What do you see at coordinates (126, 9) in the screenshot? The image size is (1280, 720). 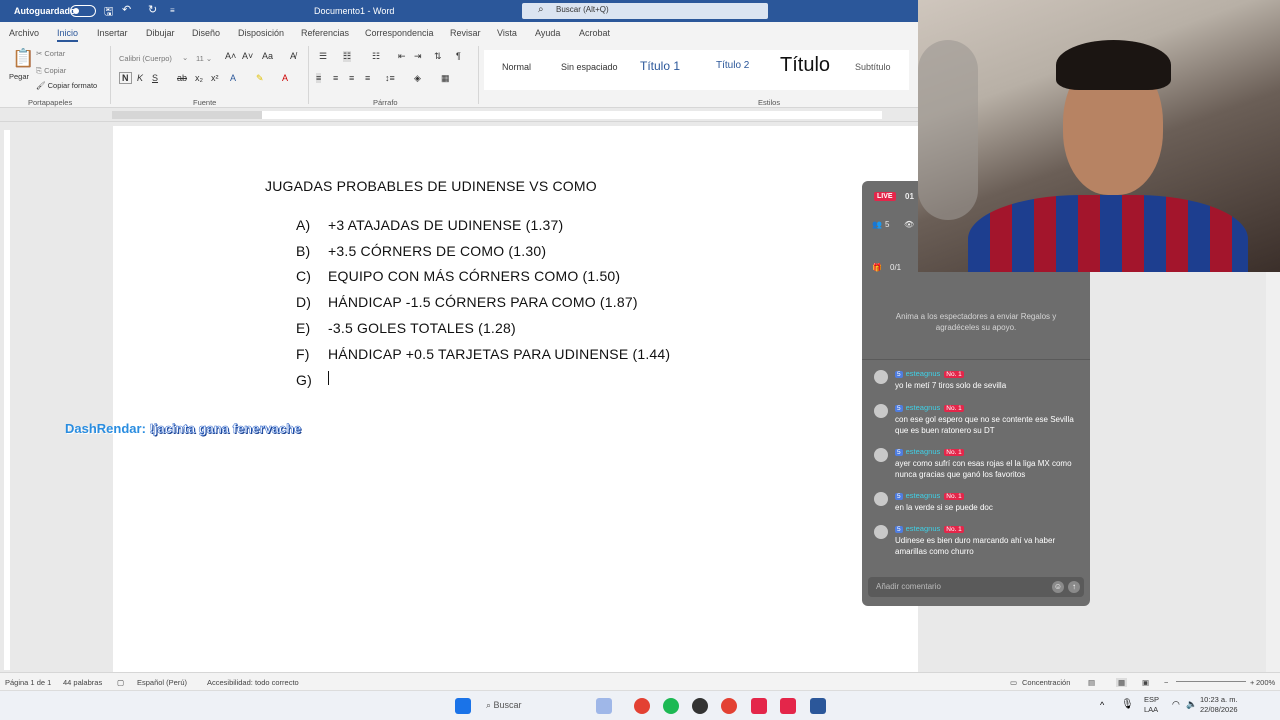 I see `undo-icon: ↶` at bounding box center [126, 9].